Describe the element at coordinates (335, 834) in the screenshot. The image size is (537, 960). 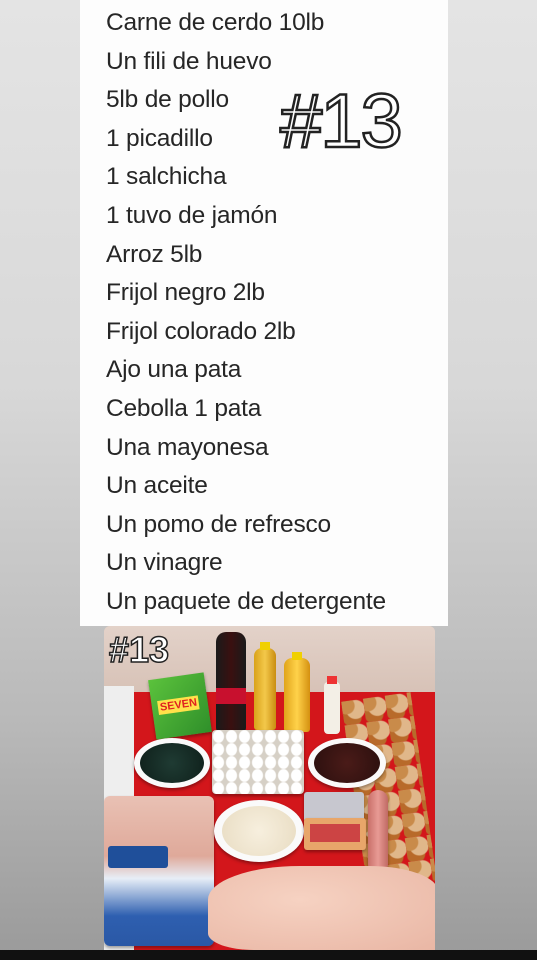
I see `picadillo-package` at that location.